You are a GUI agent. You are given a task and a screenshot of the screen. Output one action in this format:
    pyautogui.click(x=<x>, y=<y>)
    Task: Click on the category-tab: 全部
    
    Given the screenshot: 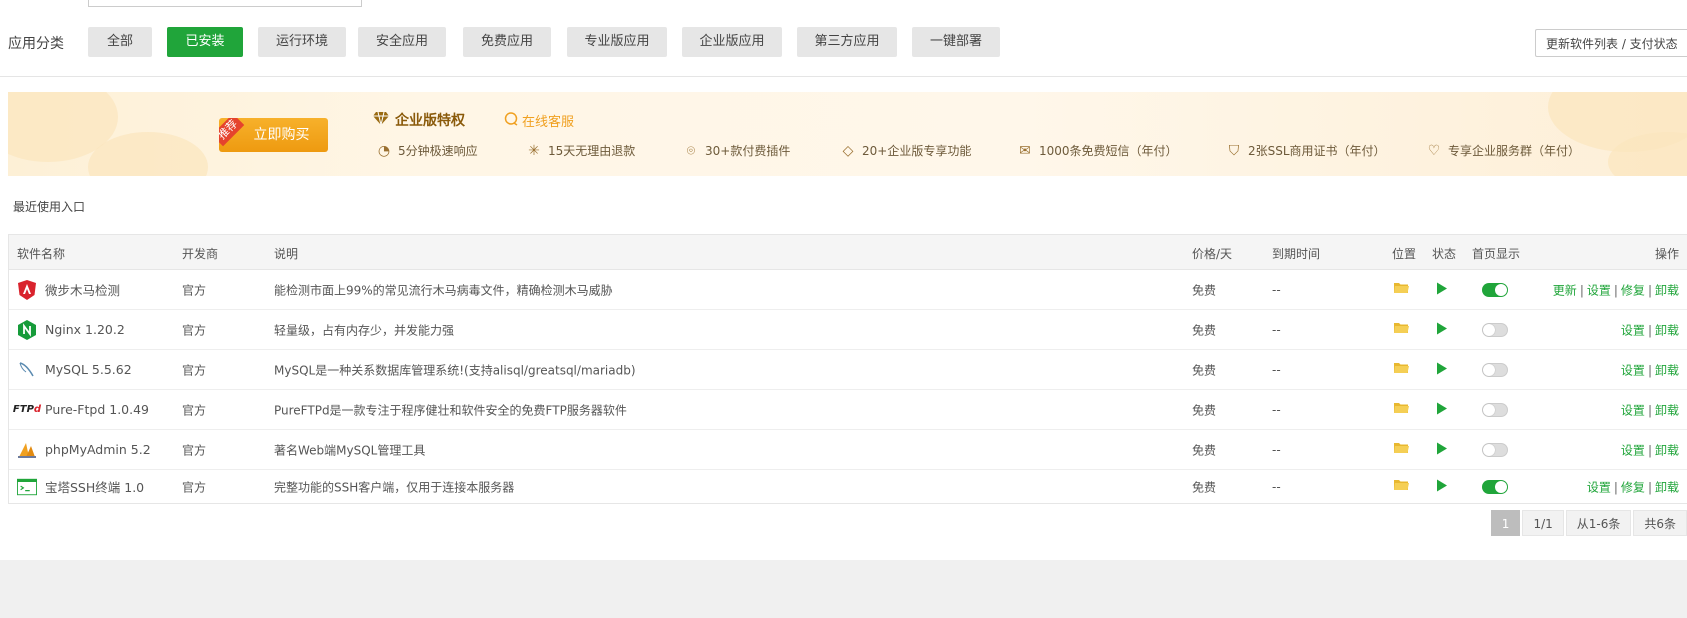 What is the action you would take?
    pyautogui.click(x=120, y=42)
    